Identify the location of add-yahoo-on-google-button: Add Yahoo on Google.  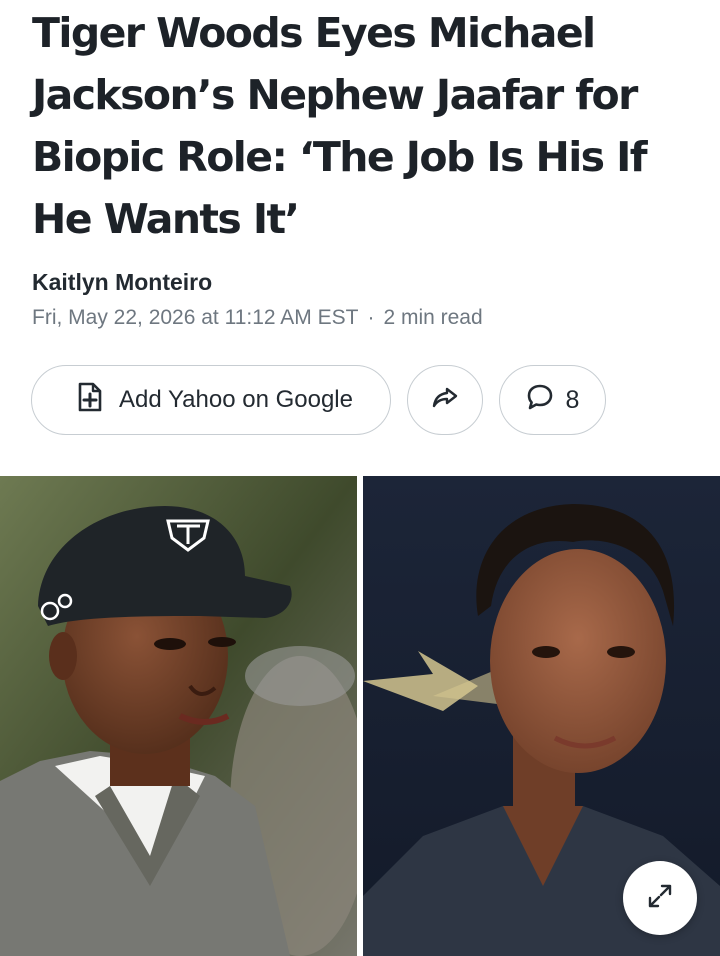
(211, 400).